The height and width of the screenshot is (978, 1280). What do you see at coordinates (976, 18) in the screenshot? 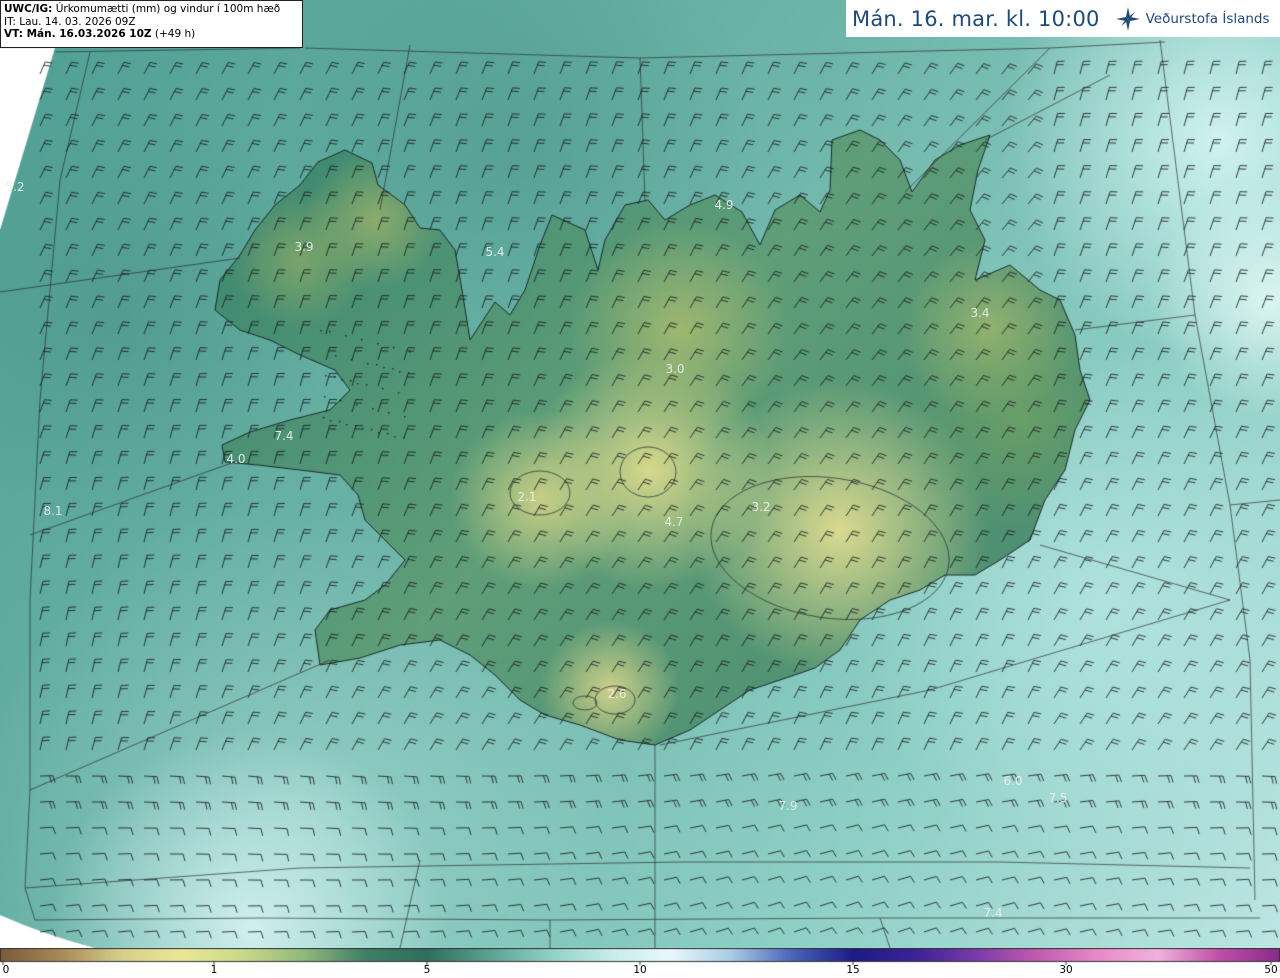
I see `valid-date-title: Mán. 16. mar. kl. 10:00` at bounding box center [976, 18].